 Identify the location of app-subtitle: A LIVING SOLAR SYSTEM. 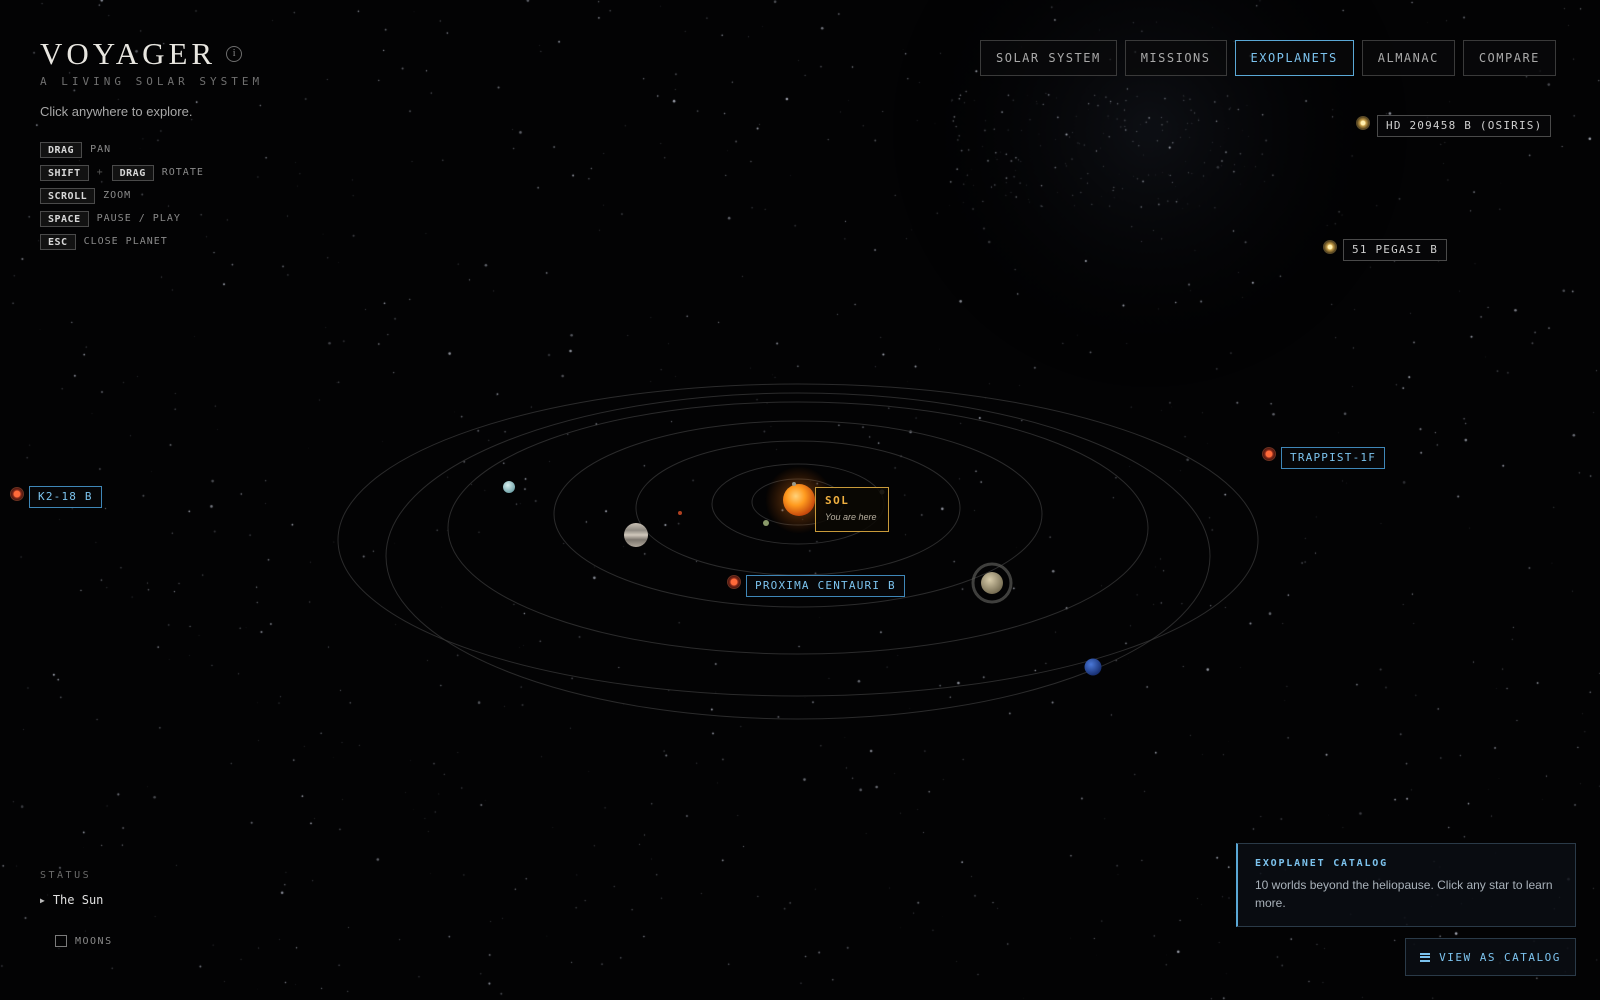
(152, 81).